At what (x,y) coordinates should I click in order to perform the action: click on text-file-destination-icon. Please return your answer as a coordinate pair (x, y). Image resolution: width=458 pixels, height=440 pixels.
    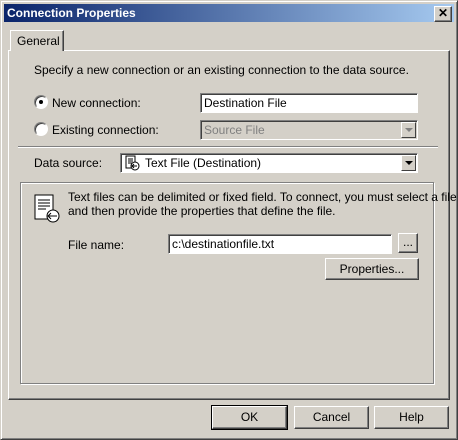
    Looking at the image, I should click on (132, 163).